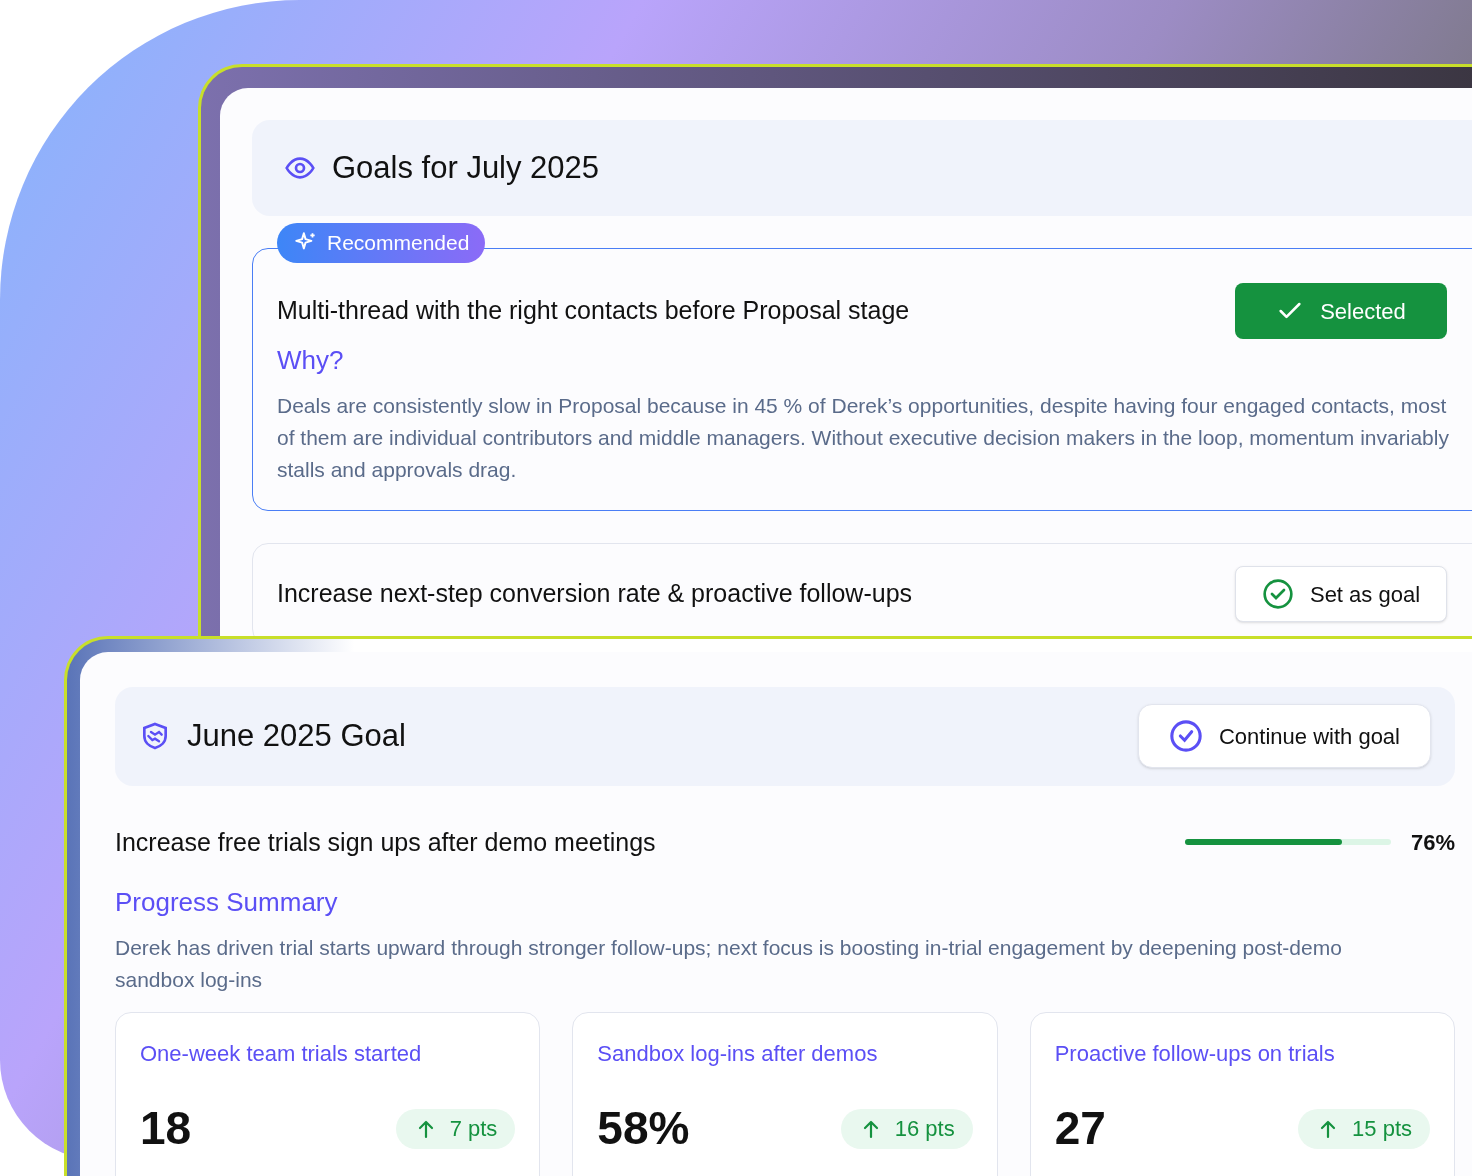 The image size is (1472, 1176). I want to click on badge-label: Recommended, so click(398, 243).